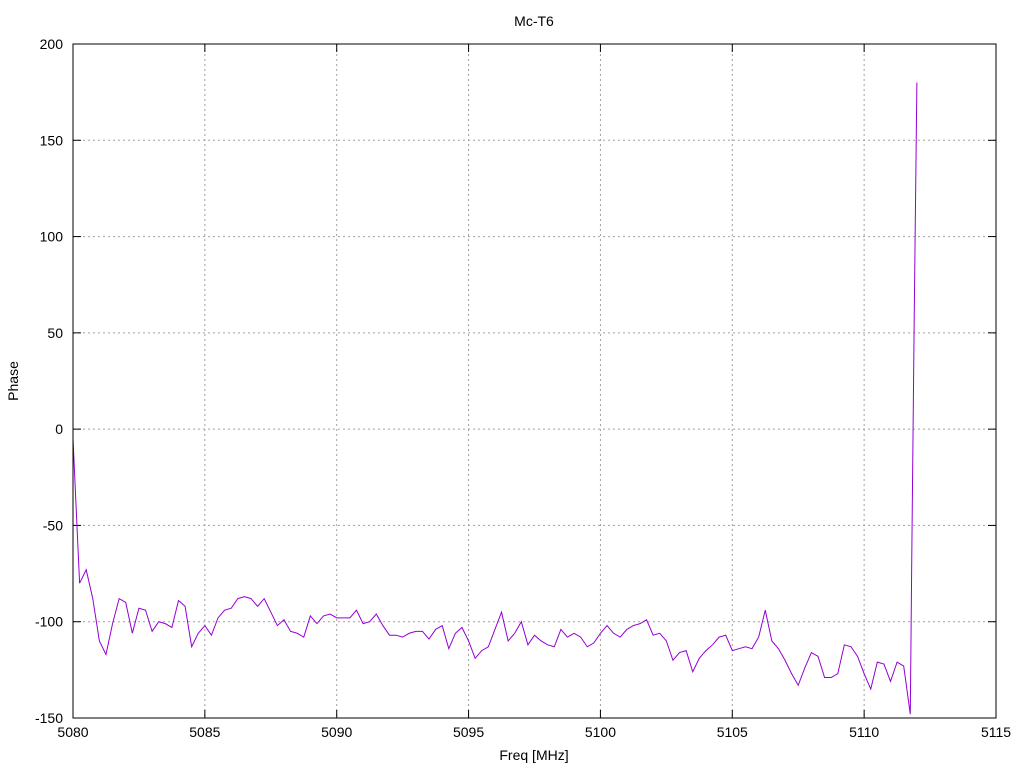 This screenshot has width=1024, height=768. I want to click on y-axis-label: Phase, so click(13, 381).